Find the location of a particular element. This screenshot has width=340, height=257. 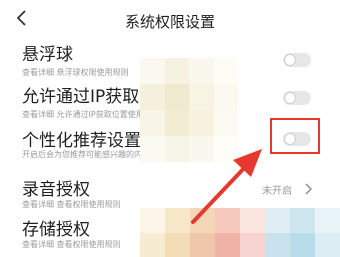

floating-ball-toggle is located at coordinates (297, 60).